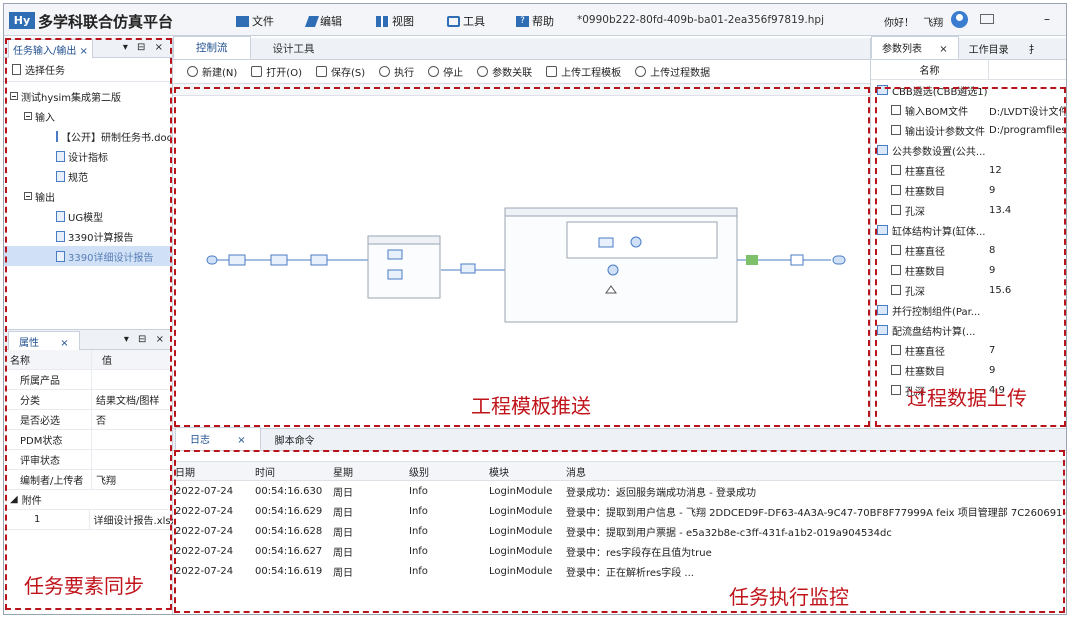 The height and width of the screenshot is (618, 1070). Describe the element at coordinates (200, 440) in the screenshot. I see `tab-log-label: 日志` at that location.